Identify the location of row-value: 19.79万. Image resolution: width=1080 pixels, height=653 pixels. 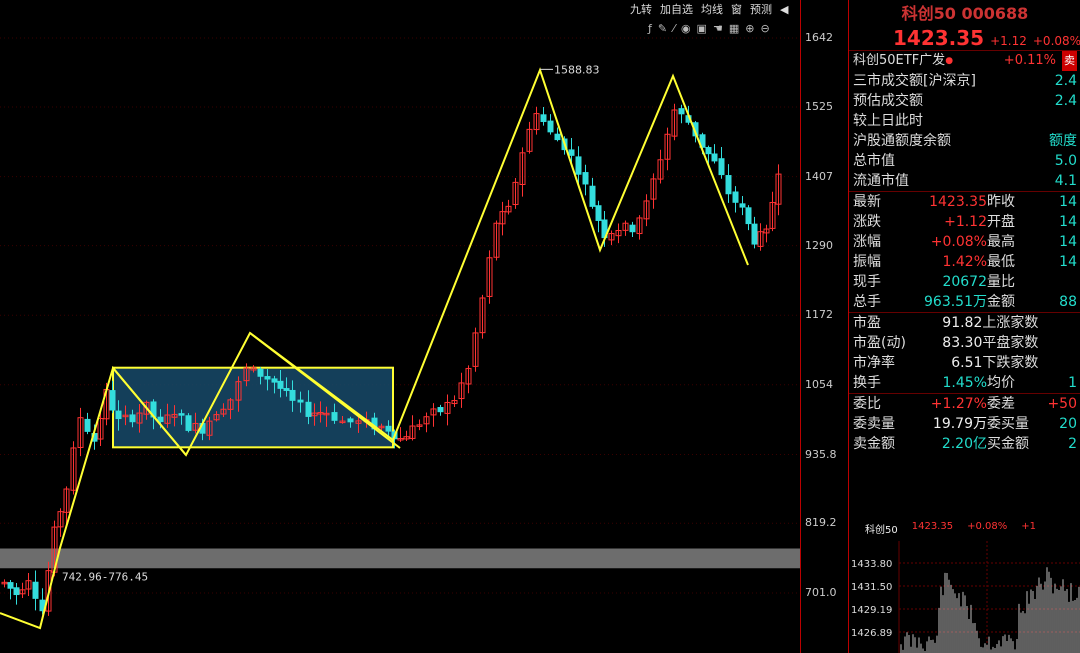
(959, 424).